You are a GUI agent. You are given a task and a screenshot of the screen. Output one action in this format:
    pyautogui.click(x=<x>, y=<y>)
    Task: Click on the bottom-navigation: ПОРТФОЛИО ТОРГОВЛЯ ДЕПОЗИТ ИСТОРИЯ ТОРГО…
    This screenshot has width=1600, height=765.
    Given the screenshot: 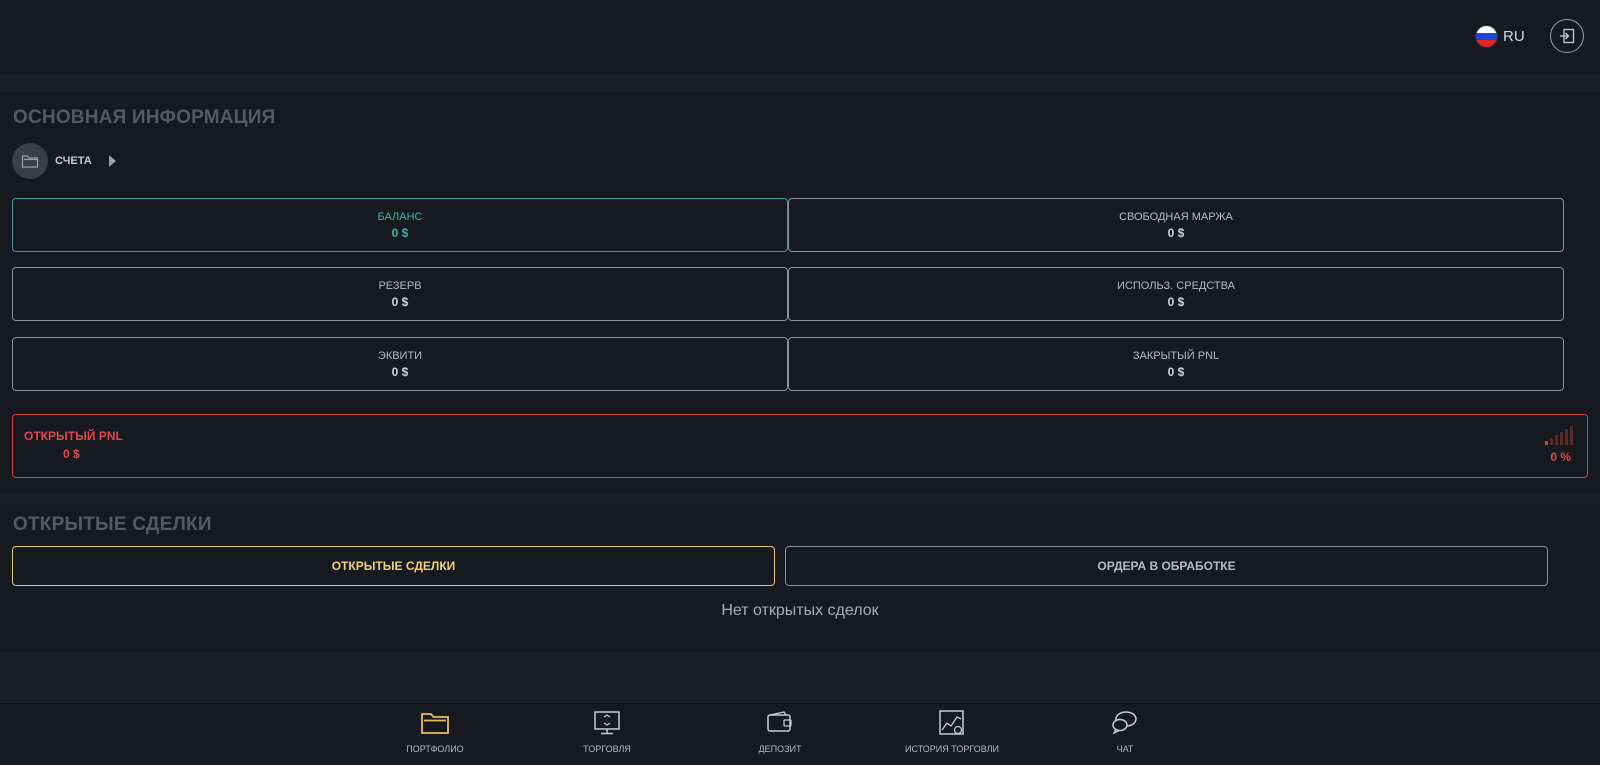 What is the action you would take?
    pyautogui.click(x=800, y=734)
    